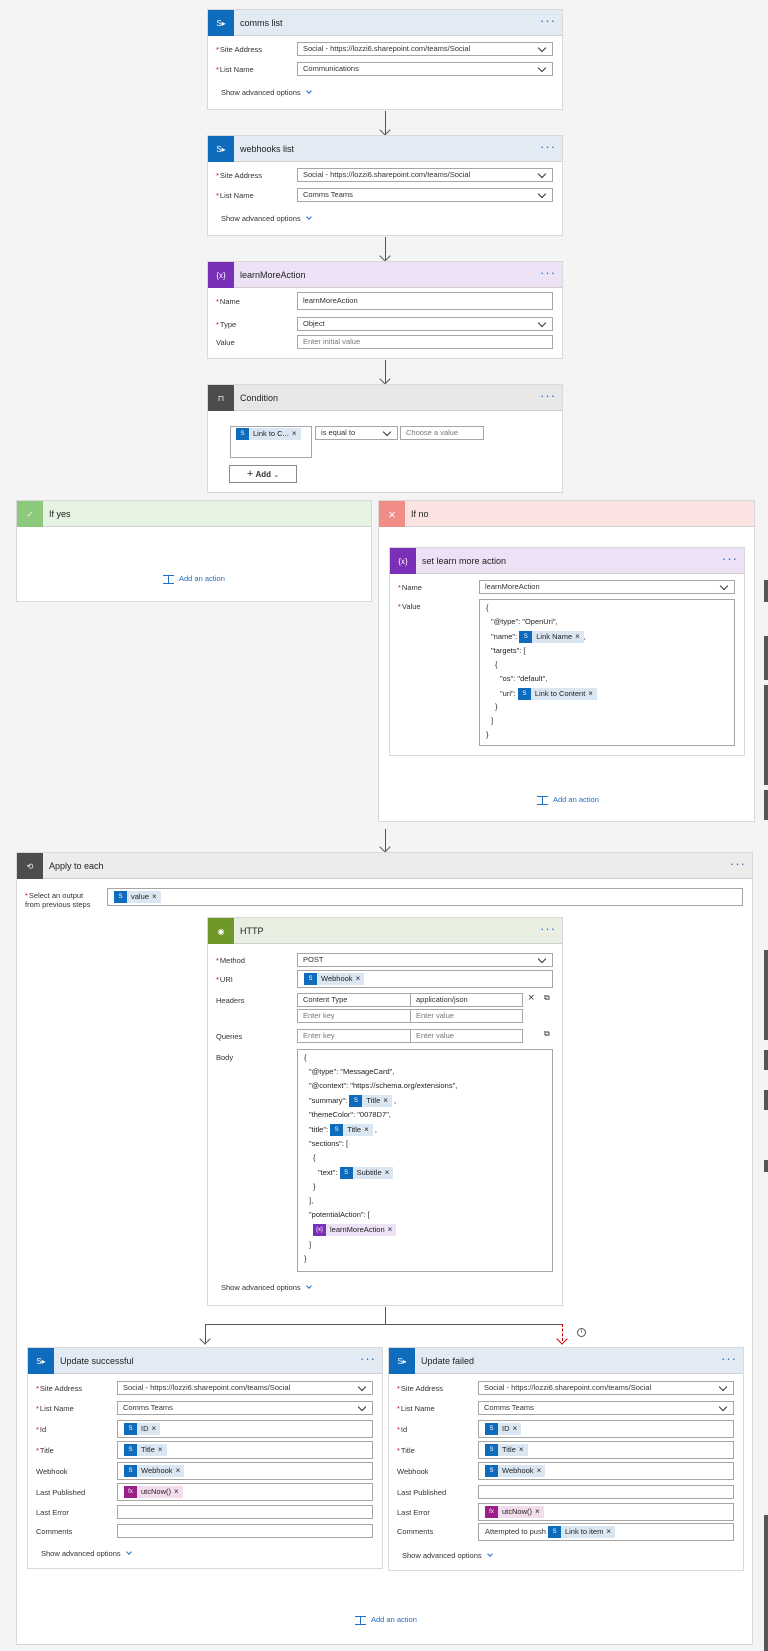 This screenshot has width=768, height=1651. What do you see at coordinates (425, 324) in the screenshot?
I see `type-dropdown: Object` at bounding box center [425, 324].